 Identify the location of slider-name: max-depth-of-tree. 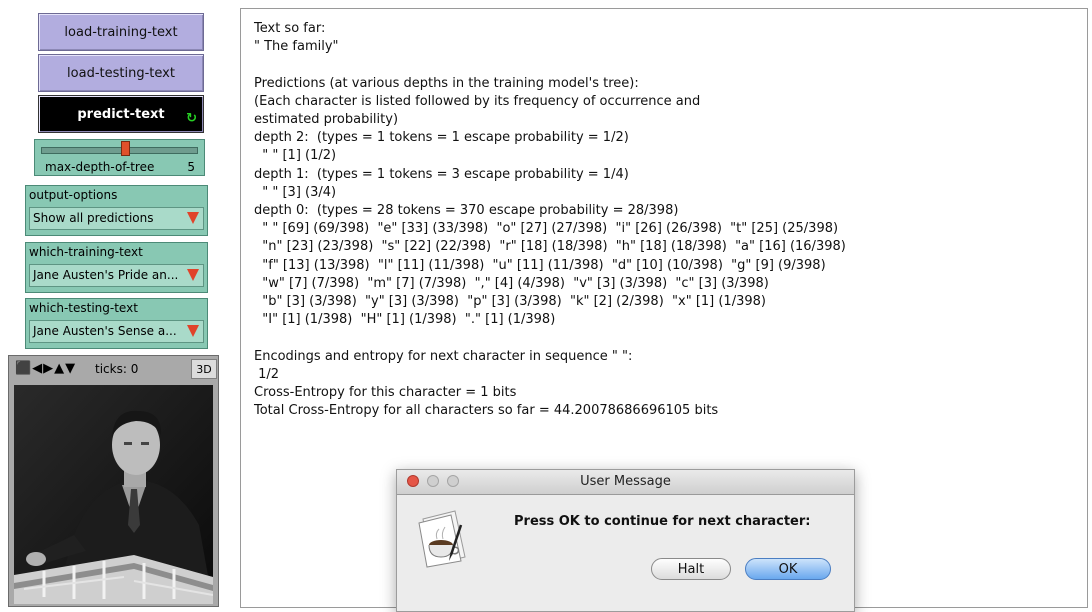
(100, 167).